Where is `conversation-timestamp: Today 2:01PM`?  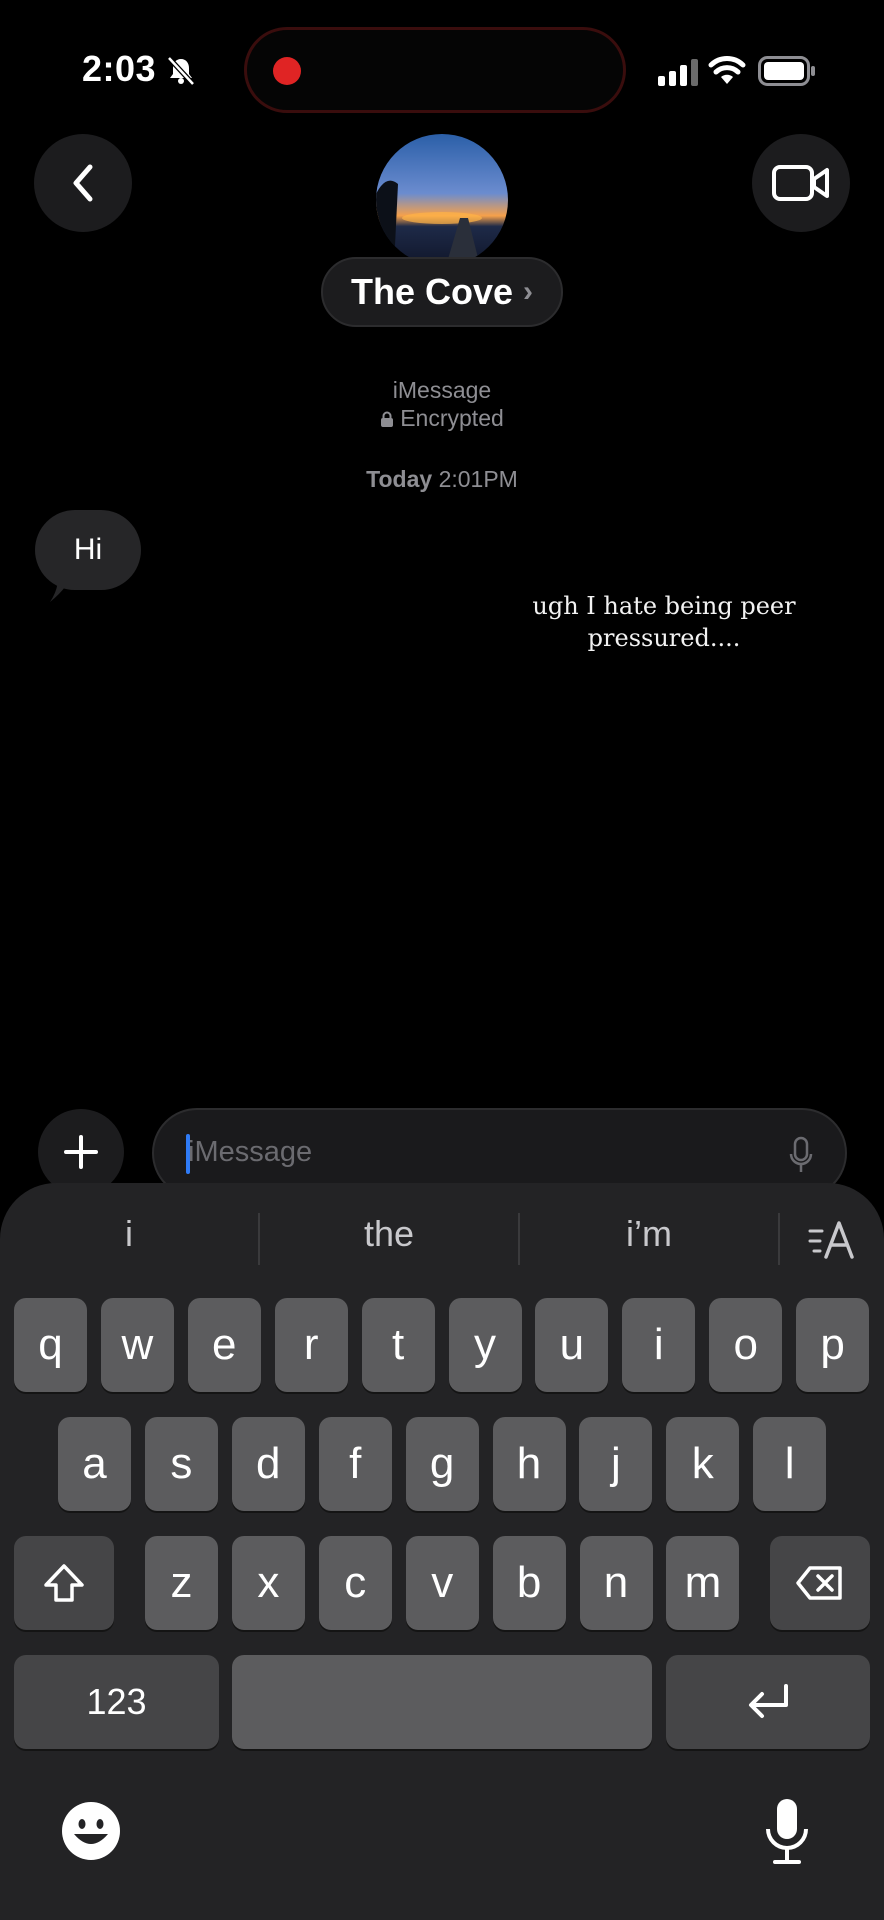 conversation-timestamp: Today 2:01PM is located at coordinates (442, 479).